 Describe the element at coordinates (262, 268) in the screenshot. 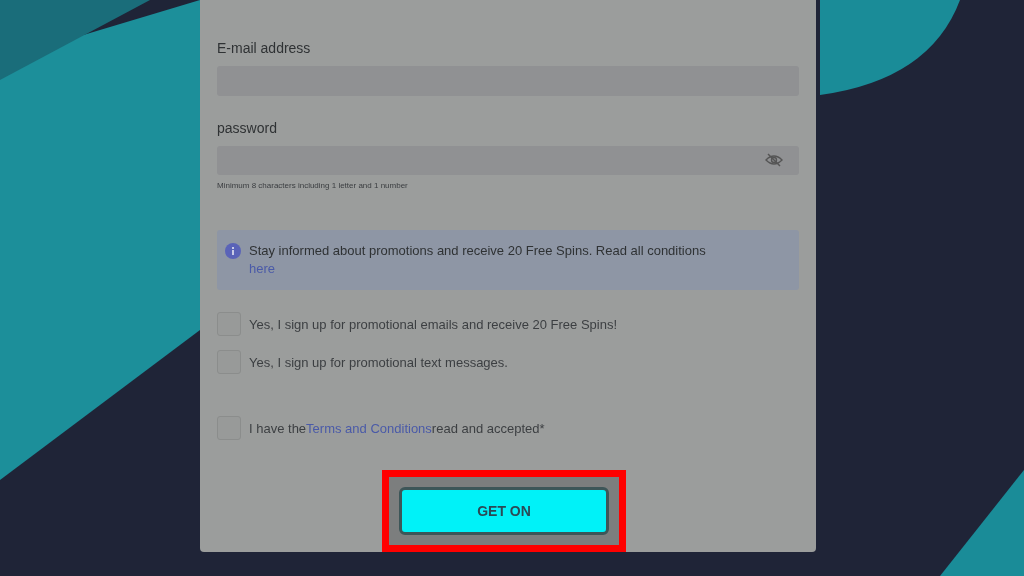

I see `here-link: here` at that location.